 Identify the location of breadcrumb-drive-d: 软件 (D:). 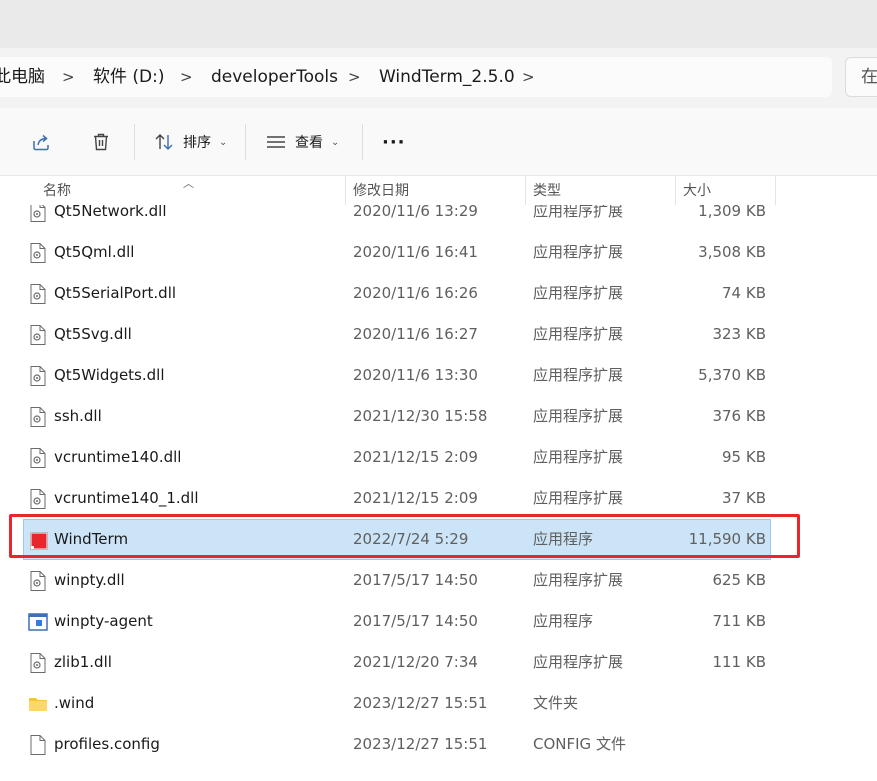
(129, 77).